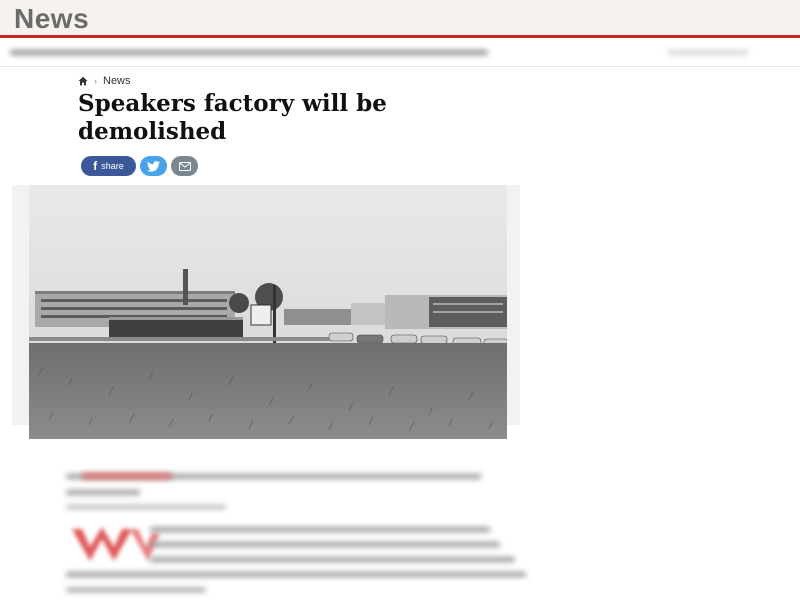  Describe the element at coordinates (95, 166) in the screenshot. I see `facebook-icon: f` at that location.